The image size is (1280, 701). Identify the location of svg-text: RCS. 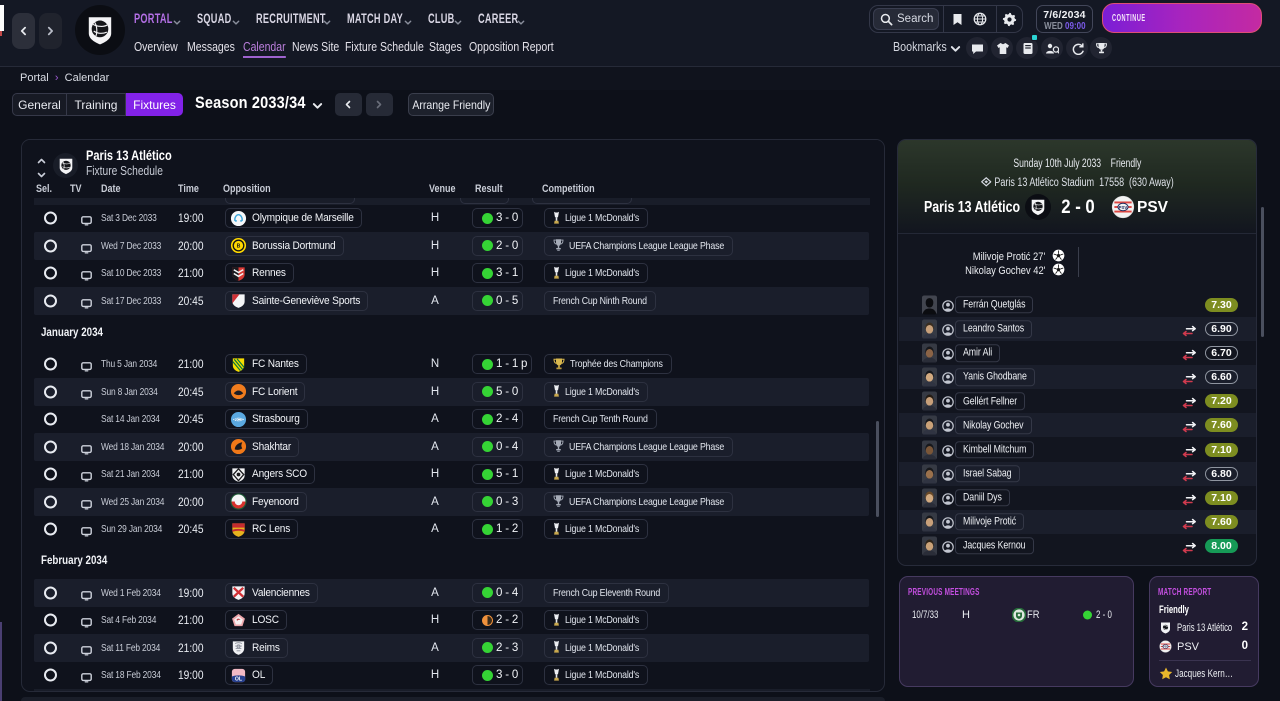
(238, 419).